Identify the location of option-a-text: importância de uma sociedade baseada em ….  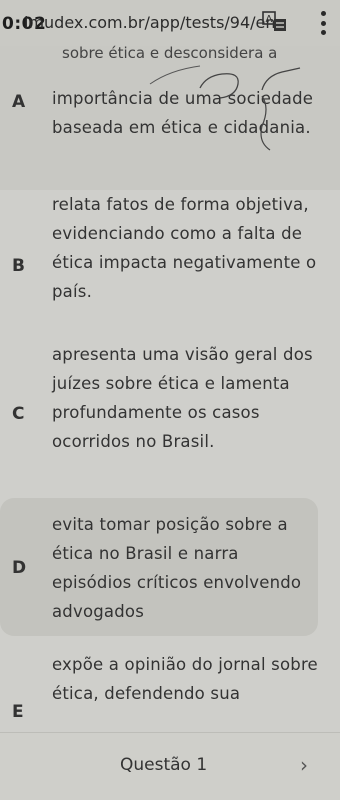
(183, 113).